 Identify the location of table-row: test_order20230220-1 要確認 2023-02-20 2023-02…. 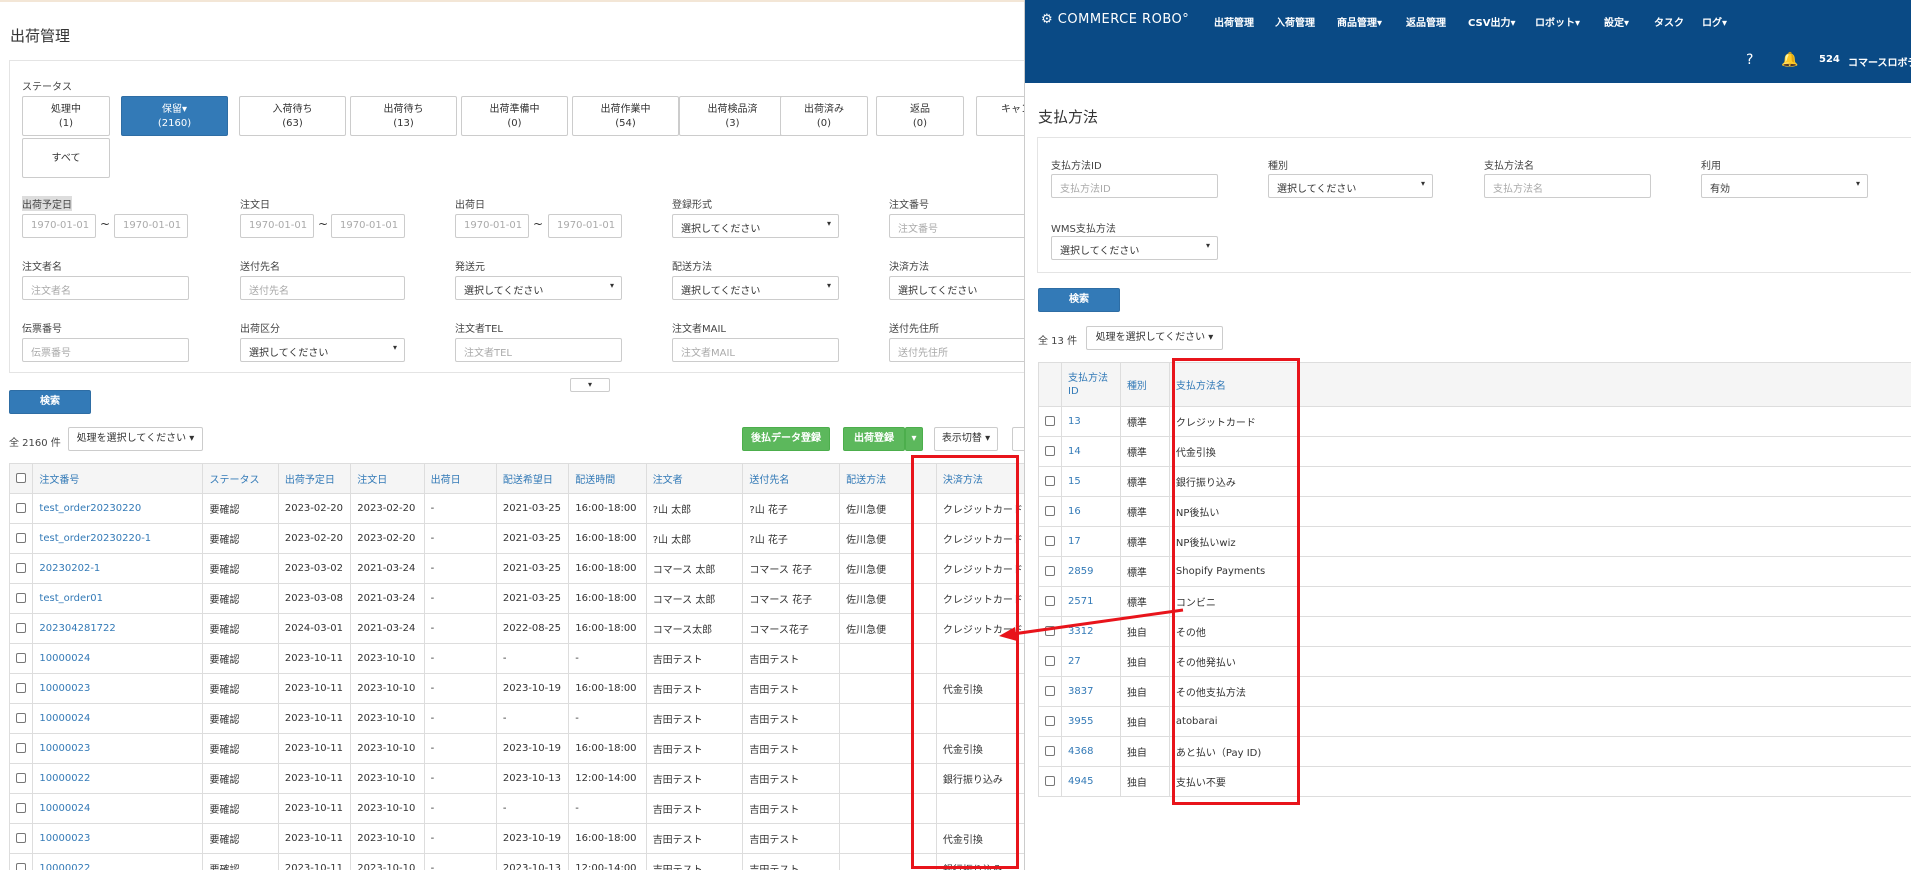
(516, 538).